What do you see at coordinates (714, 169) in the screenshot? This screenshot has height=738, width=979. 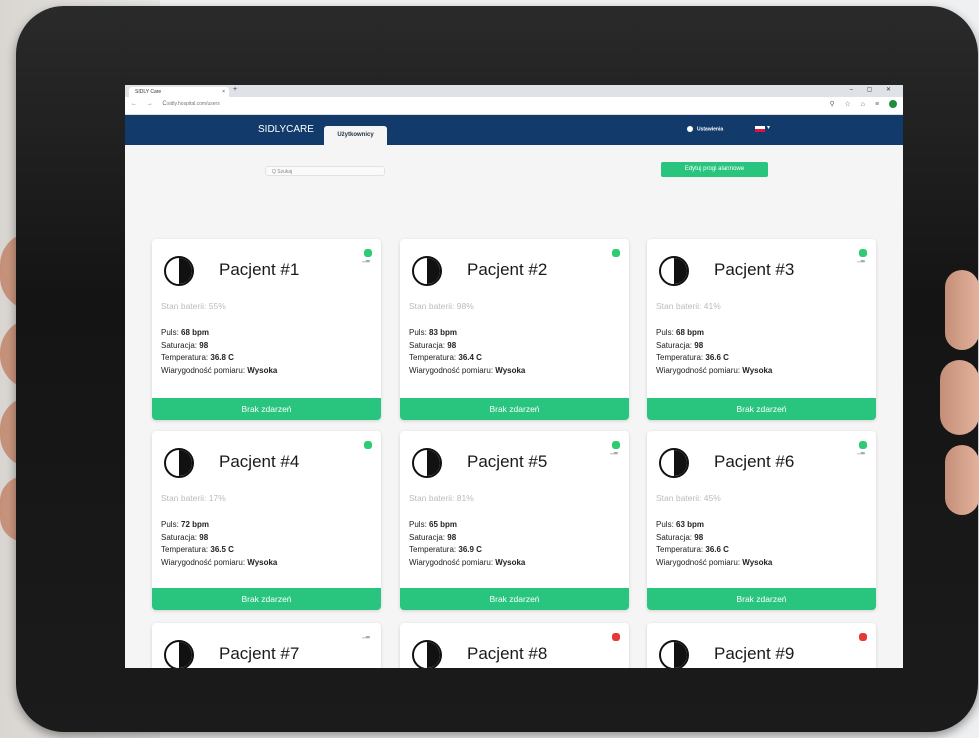 I see `edit-alarm-thresholds-button: Edytuj progi alarmowe` at bounding box center [714, 169].